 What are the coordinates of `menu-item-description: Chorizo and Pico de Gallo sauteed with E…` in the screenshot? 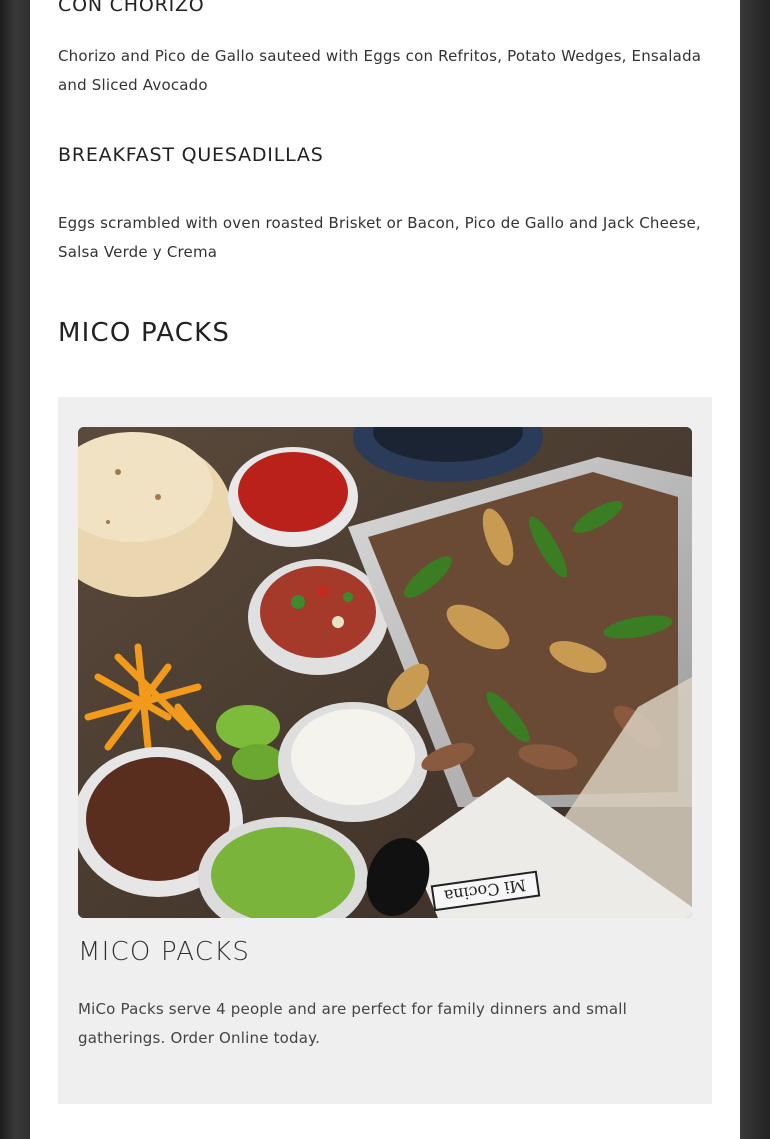 It's located at (380, 70).